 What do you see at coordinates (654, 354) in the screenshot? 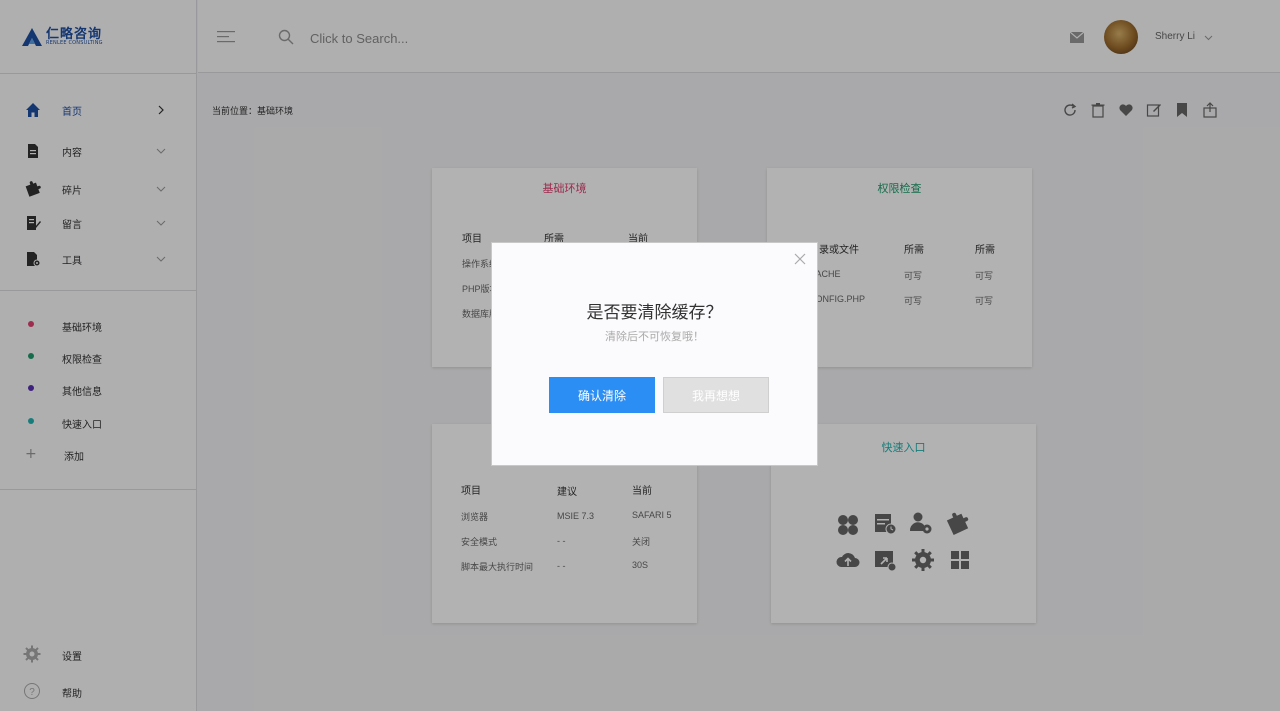
I see `clear-cache-dialog: 是否要清除缓存？ 清除后不可恢复哦！ 确认清除 我再想想` at bounding box center [654, 354].